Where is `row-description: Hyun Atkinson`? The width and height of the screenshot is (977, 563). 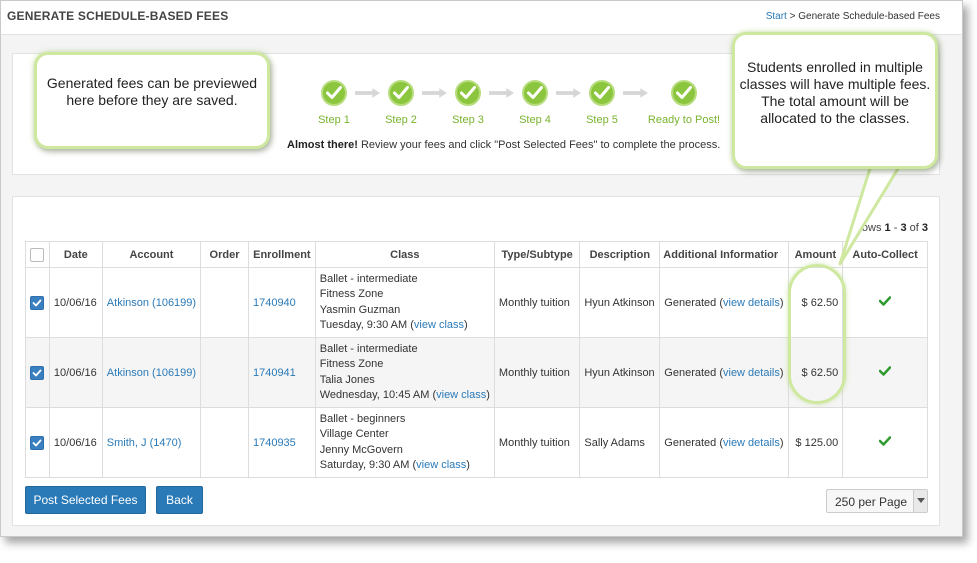 row-description: Hyun Atkinson is located at coordinates (620, 302).